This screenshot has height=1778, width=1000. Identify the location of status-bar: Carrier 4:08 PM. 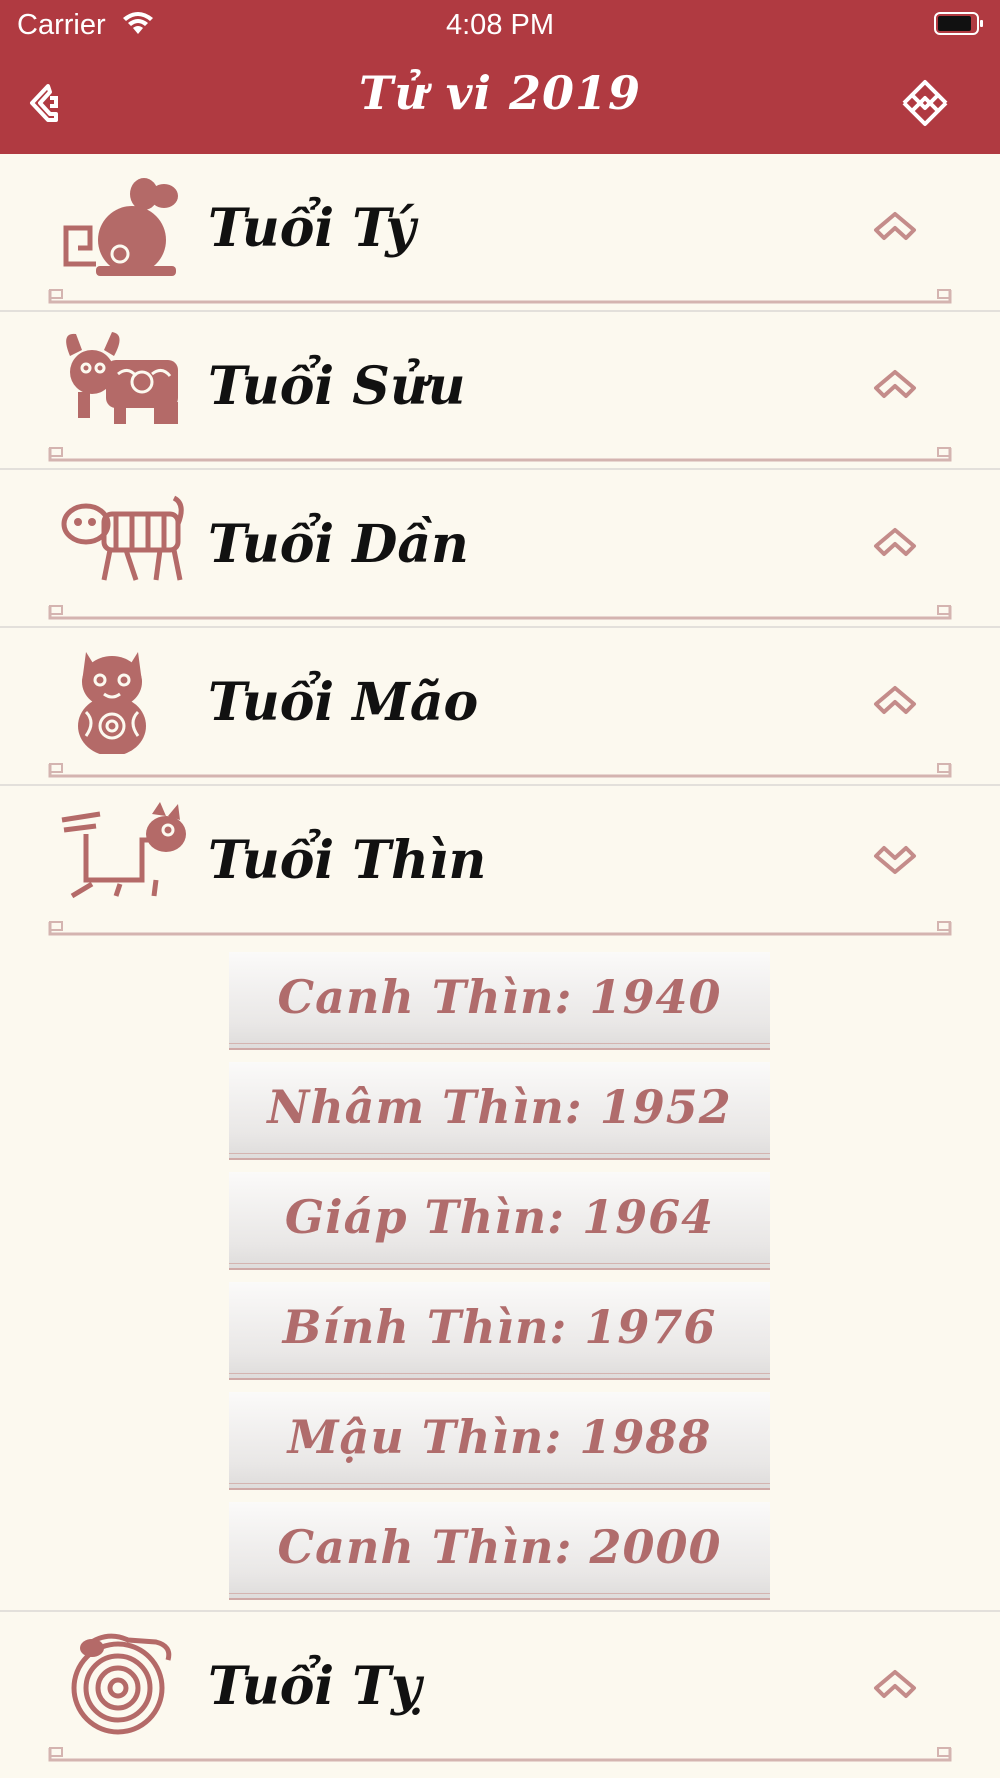
(500, 26).